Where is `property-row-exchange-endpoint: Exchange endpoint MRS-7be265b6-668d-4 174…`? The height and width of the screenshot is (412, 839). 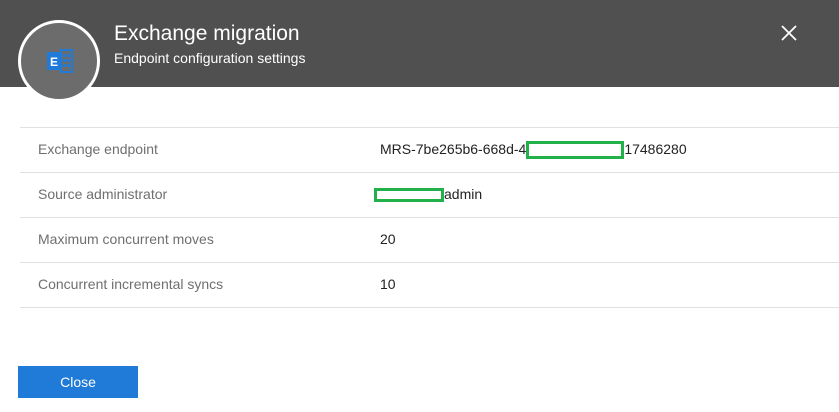
property-row-exchange-endpoint: Exchange endpoint MRS-7be265b6-668d-4 174… is located at coordinates (429, 149).